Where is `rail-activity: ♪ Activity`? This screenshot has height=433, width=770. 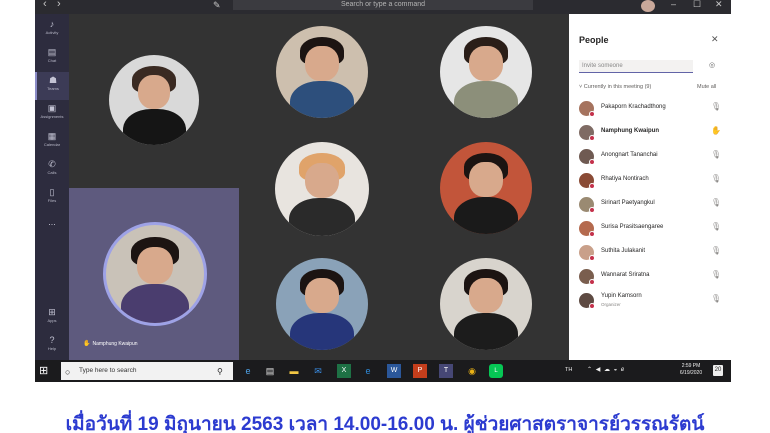 rail-activity: ♪ Activity is located at coordinates (52, 30).